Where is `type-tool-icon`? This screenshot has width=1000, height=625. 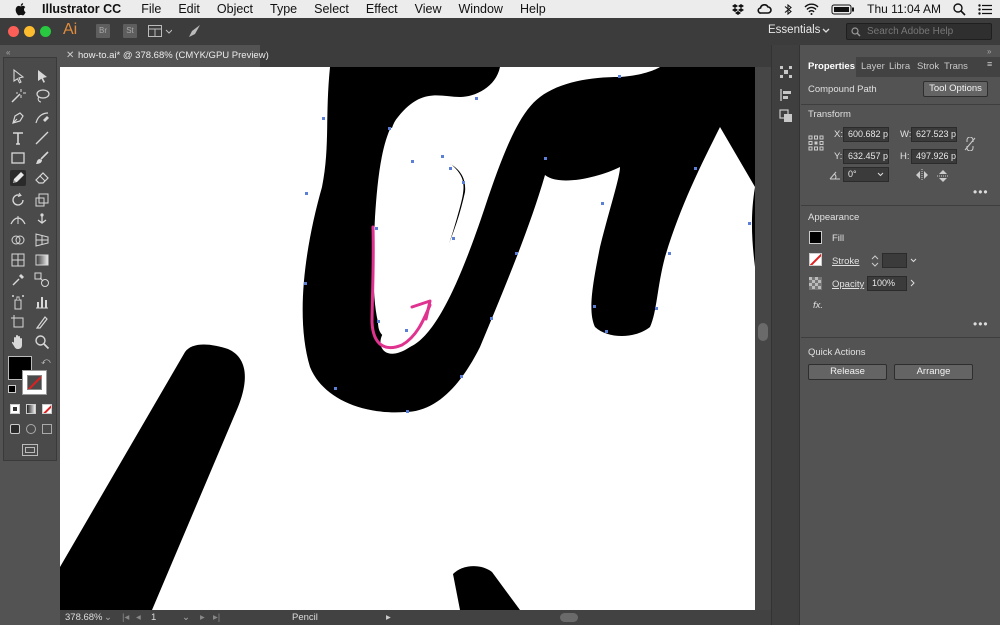
type-tool-icon is located at coordinates (18, 138).